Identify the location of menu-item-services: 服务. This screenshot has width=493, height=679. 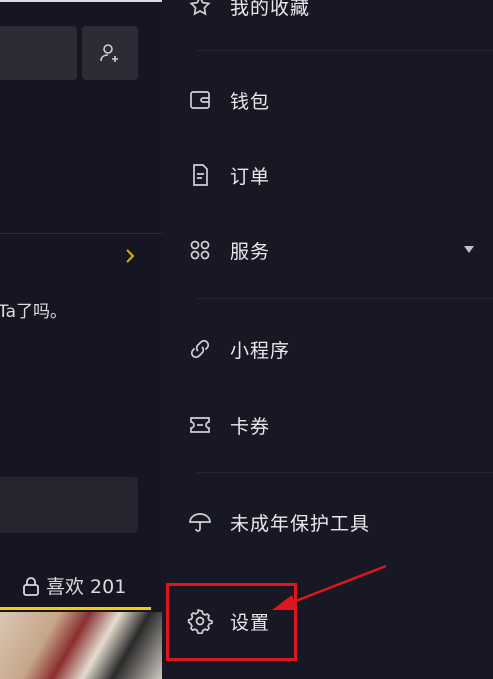
(228, 250).